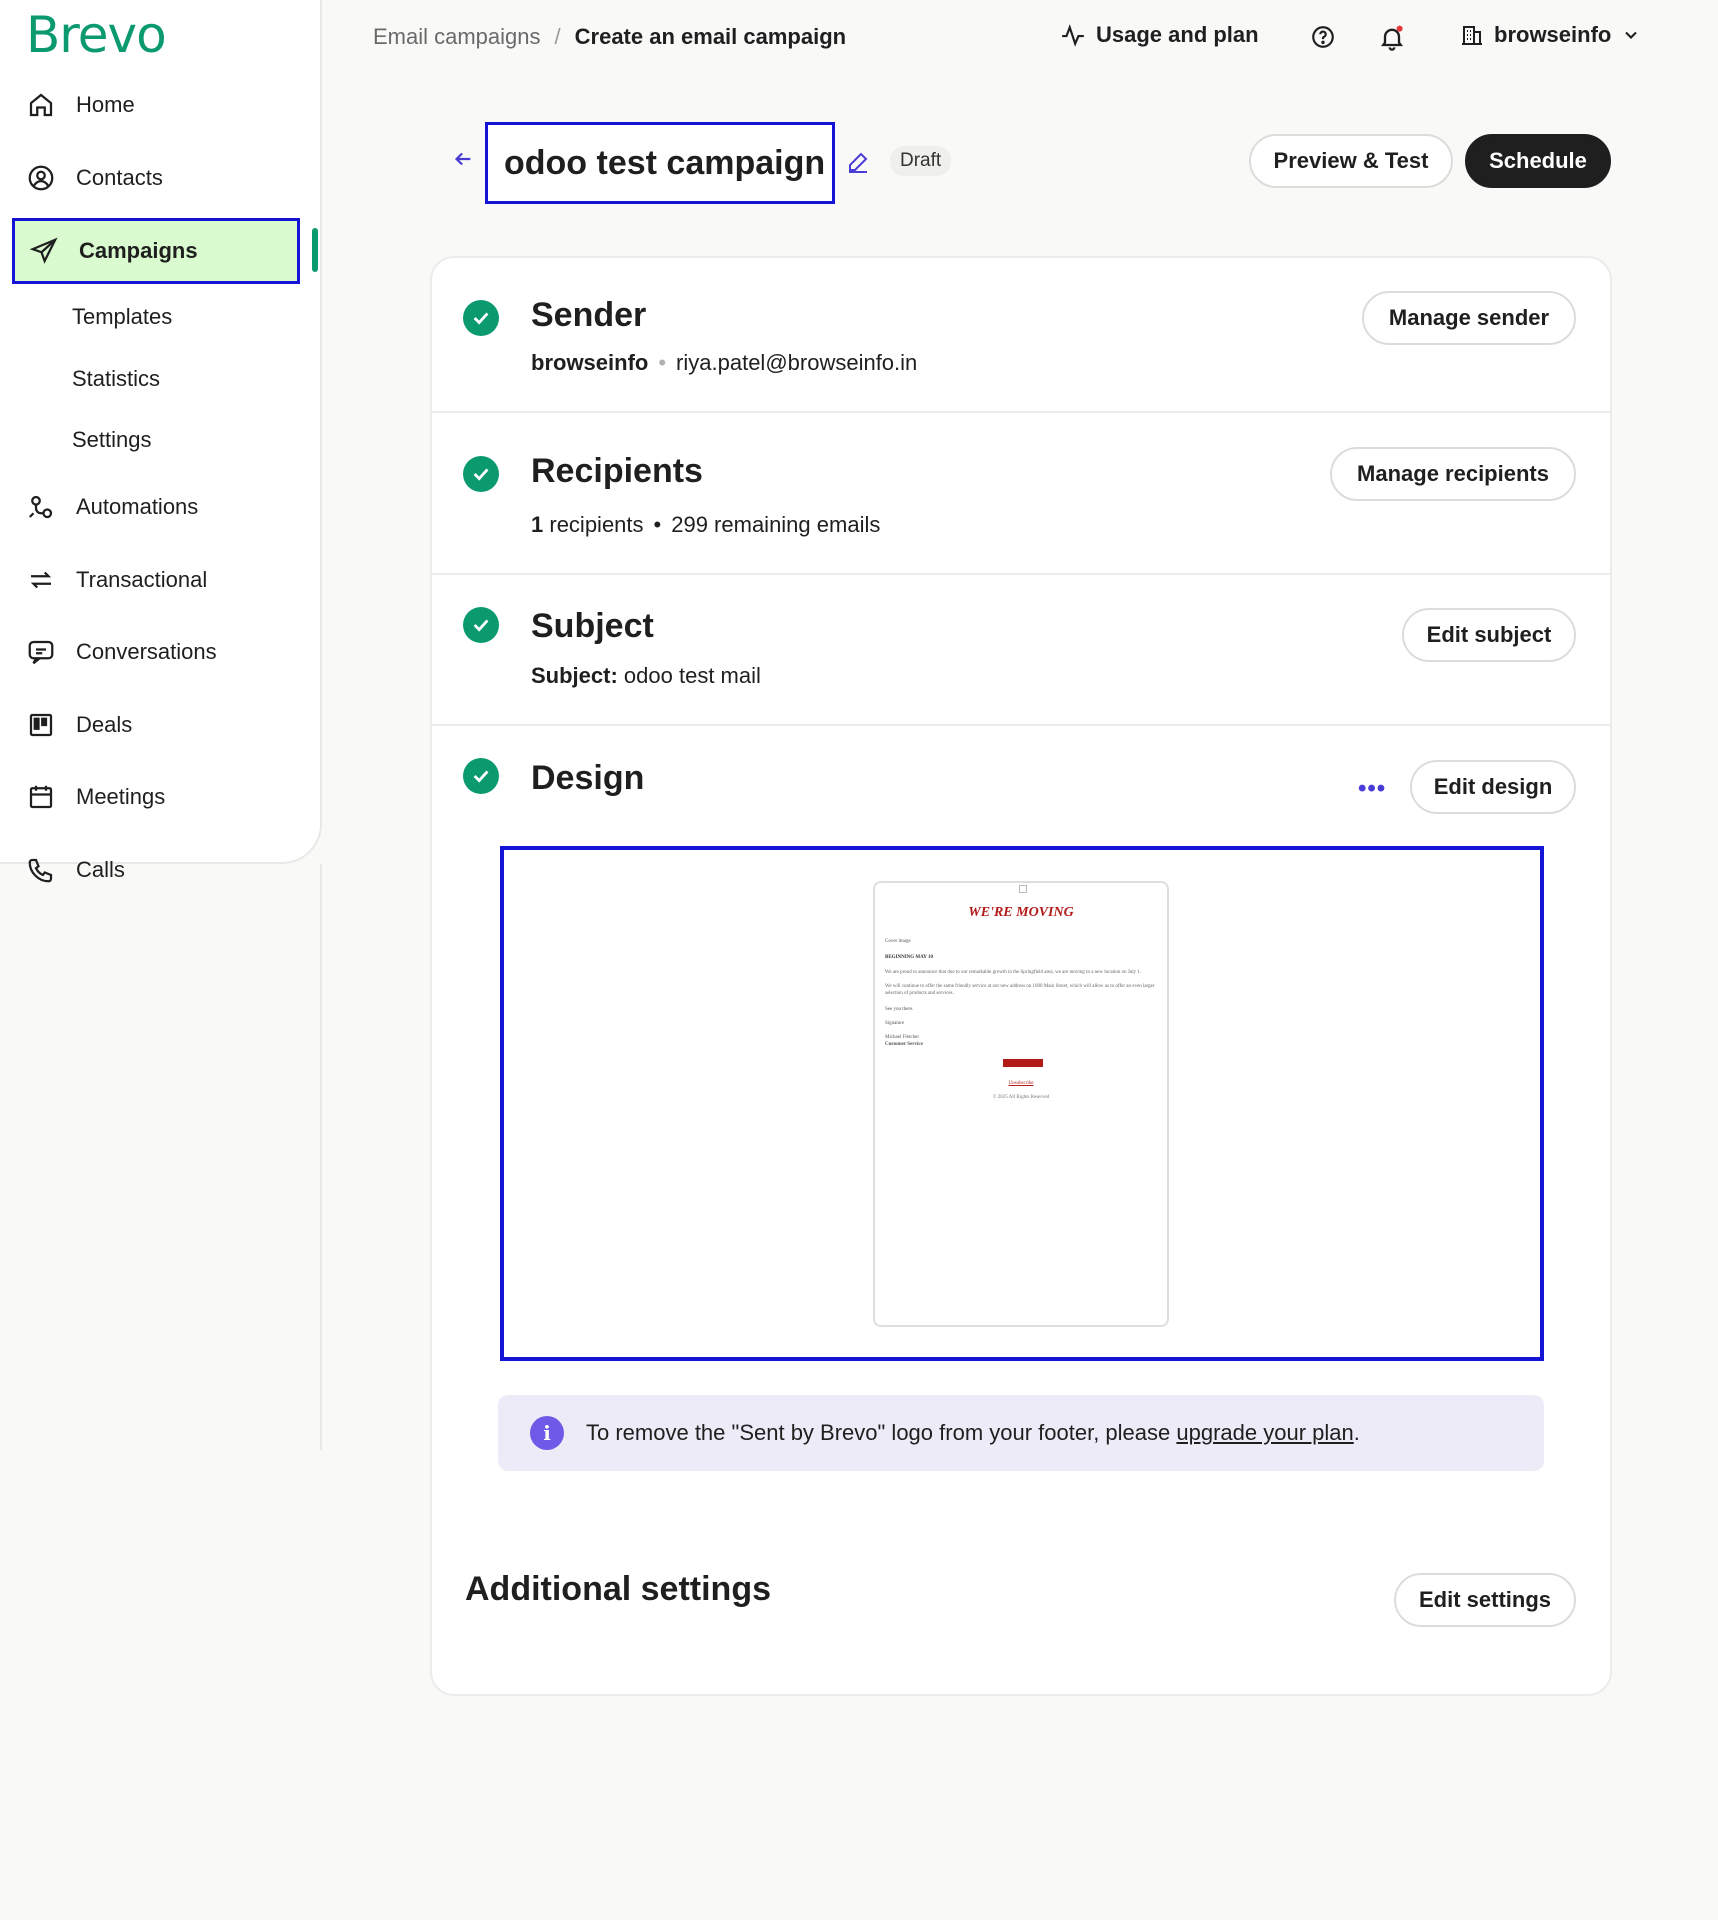 The width and height of the screenshot is (1718, 1920). I want to click on account-menu: browseinfo, so click(1550, 35).